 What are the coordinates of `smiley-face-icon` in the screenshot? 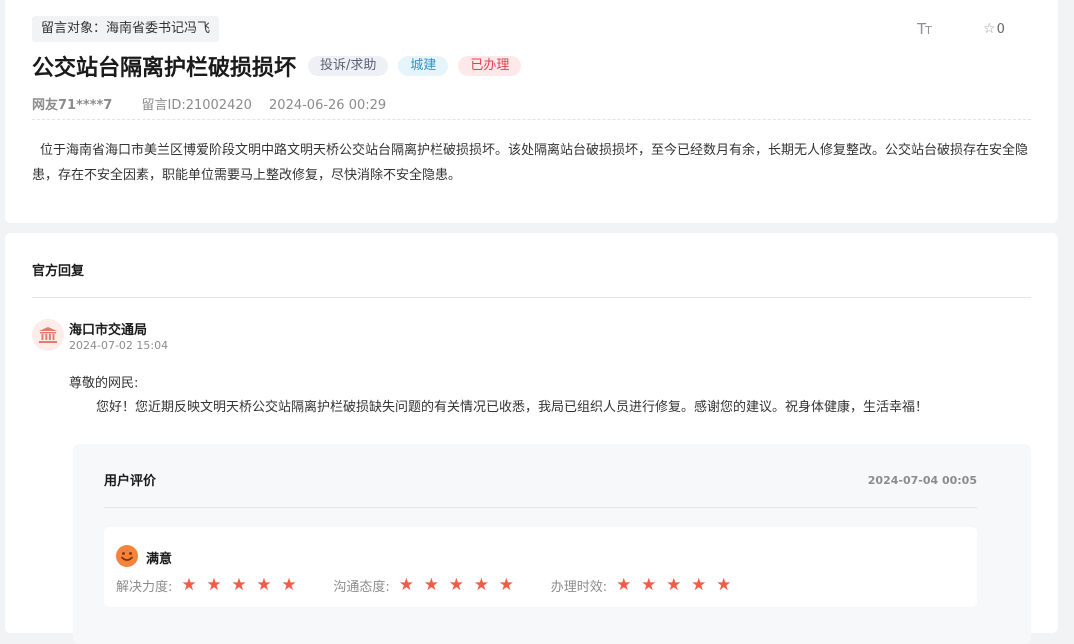 It's located at (127, 556).